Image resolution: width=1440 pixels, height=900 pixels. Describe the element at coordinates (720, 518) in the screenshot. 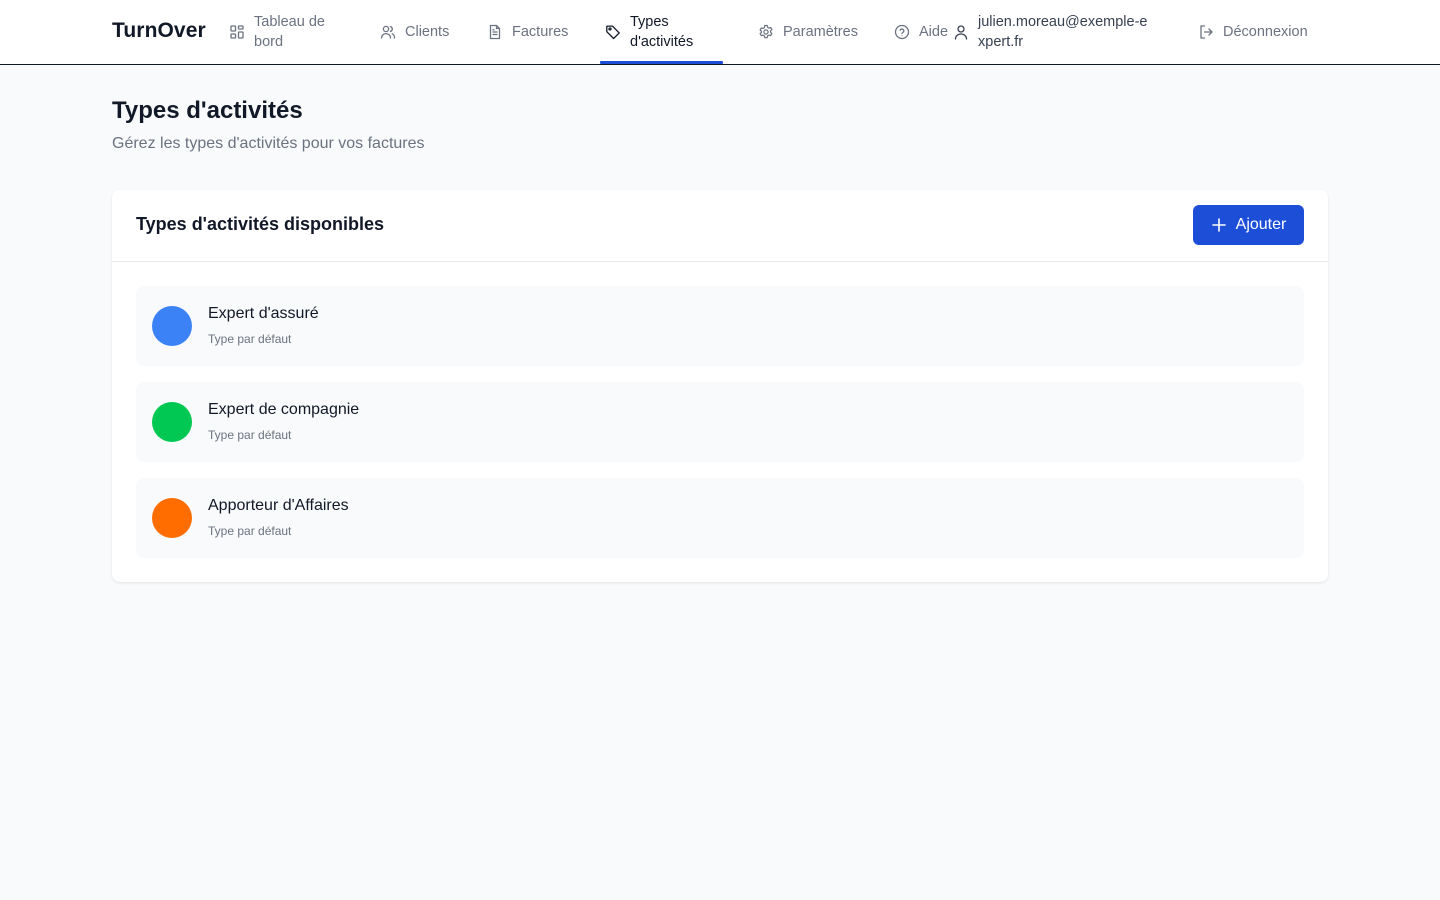

I see `list-item: Apporteur d'Affaires Type par défaut` at that location.